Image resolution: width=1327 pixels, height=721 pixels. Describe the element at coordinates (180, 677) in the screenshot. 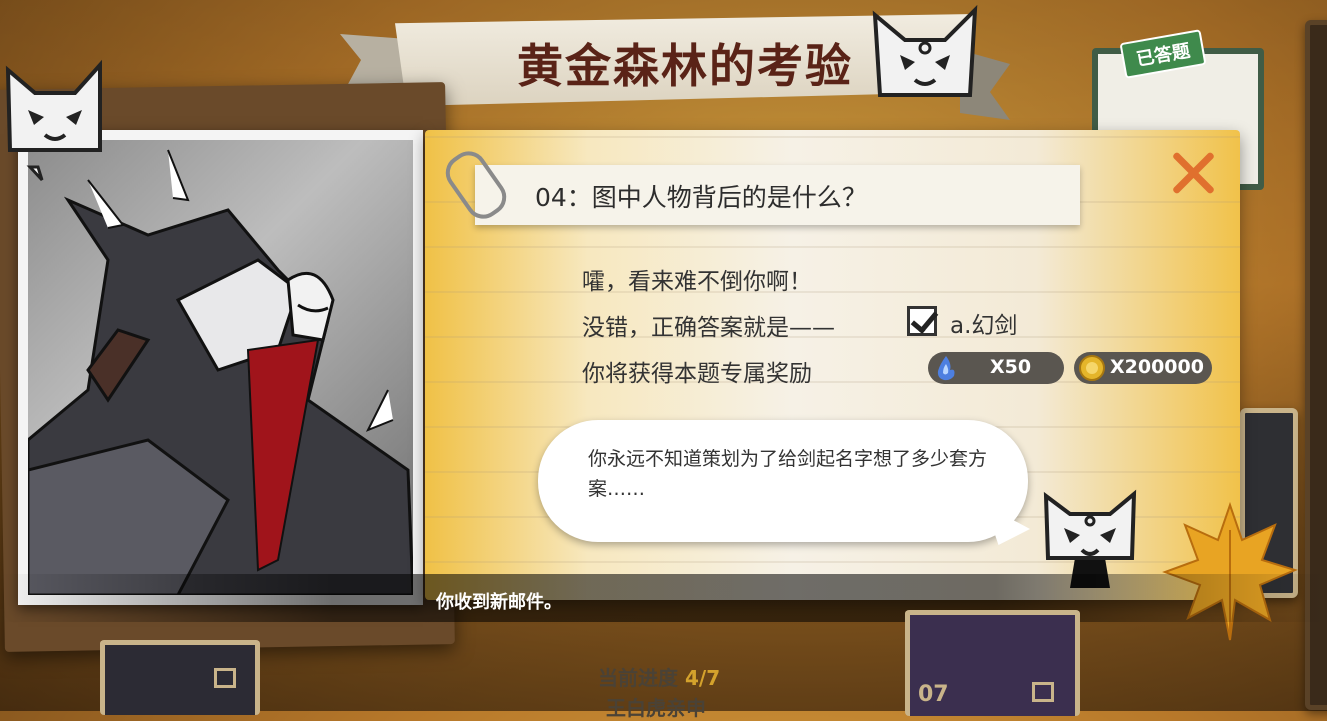

I see `bottom-card-left` at that location.